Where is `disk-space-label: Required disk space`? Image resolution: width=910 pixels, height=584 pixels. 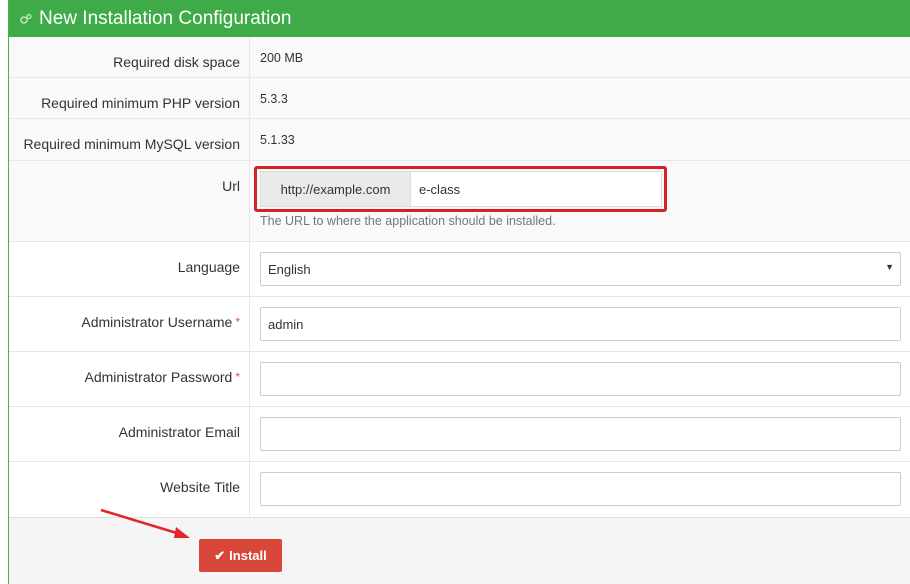
disk-space-label: Required disk space is located at coordinates (176, 62).